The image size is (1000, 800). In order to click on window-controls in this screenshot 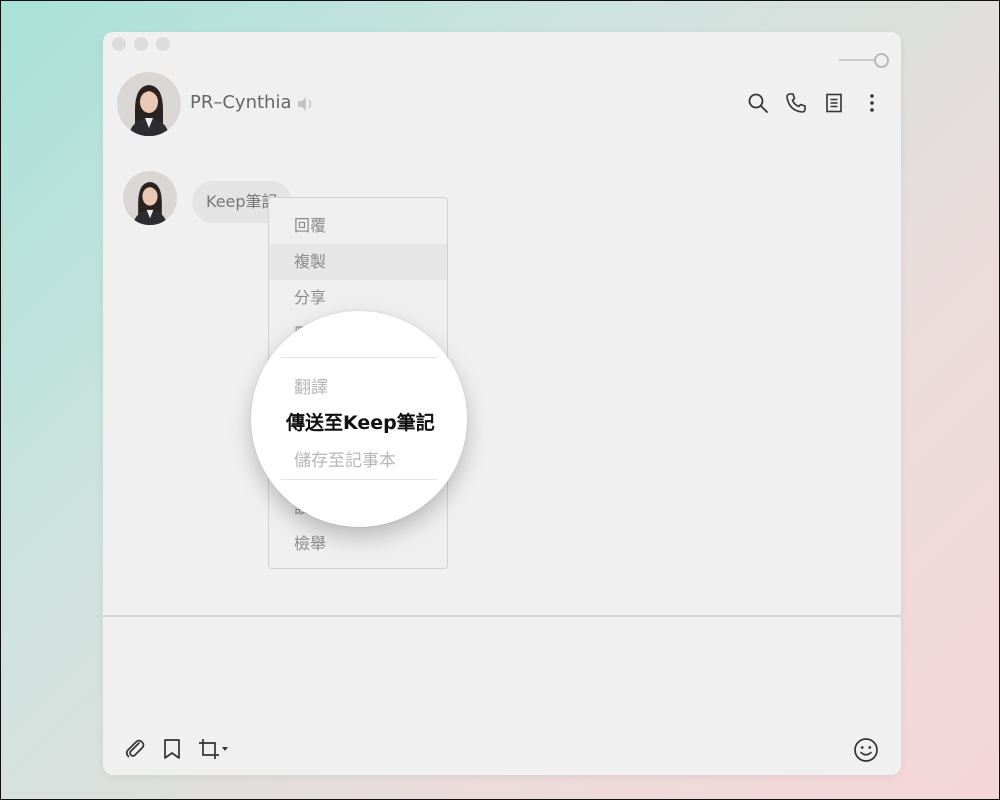, I will do `click(141, 44)`.